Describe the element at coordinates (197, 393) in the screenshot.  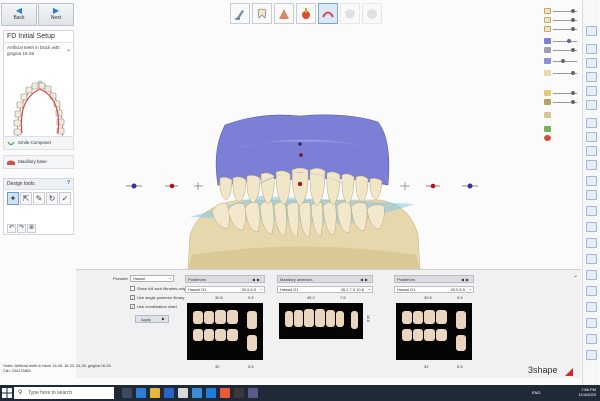
I see `mail-icon` at that location.